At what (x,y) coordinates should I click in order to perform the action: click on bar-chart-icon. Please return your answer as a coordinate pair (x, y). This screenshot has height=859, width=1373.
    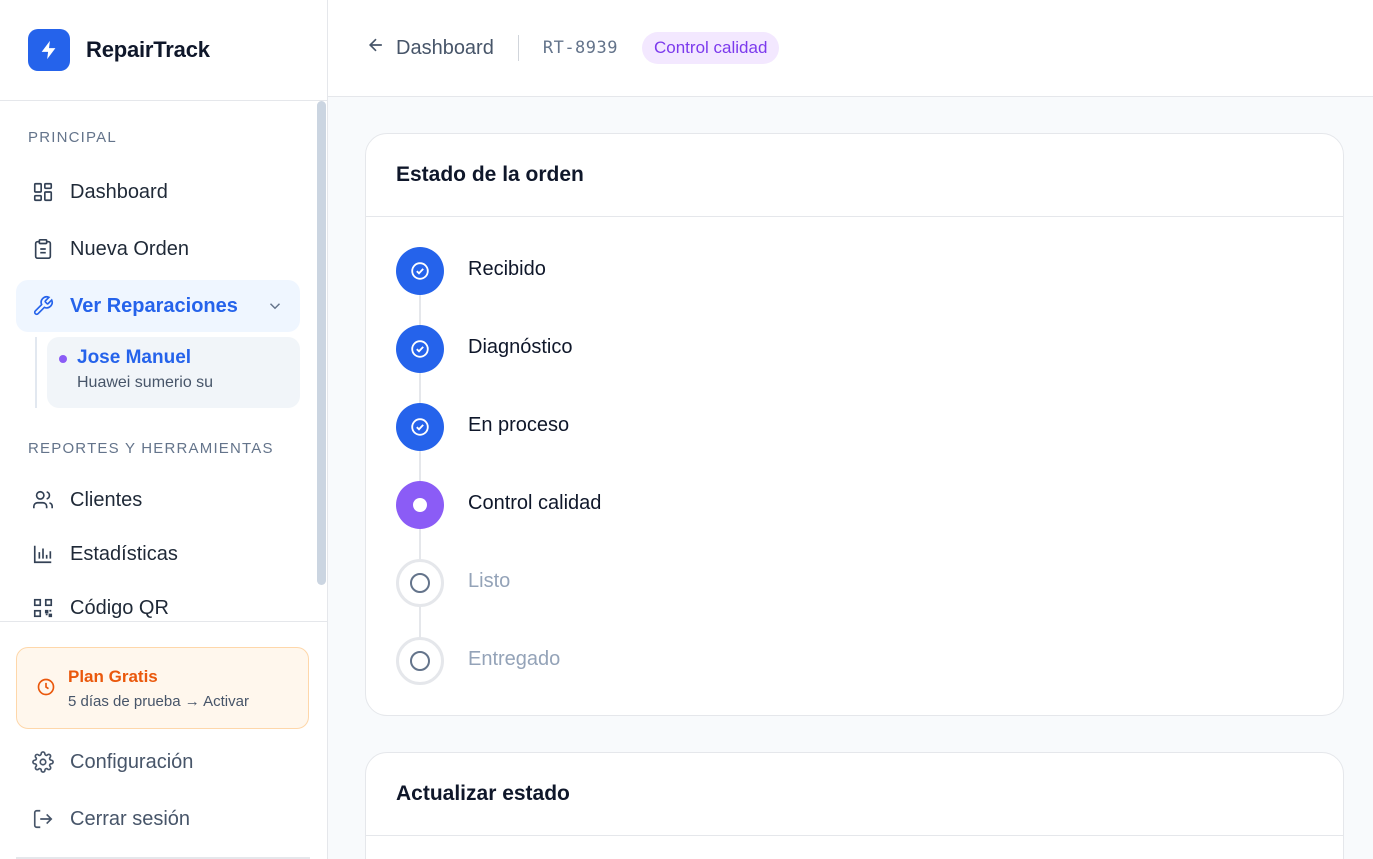
    Looking at the image, I should click on (43, 554).